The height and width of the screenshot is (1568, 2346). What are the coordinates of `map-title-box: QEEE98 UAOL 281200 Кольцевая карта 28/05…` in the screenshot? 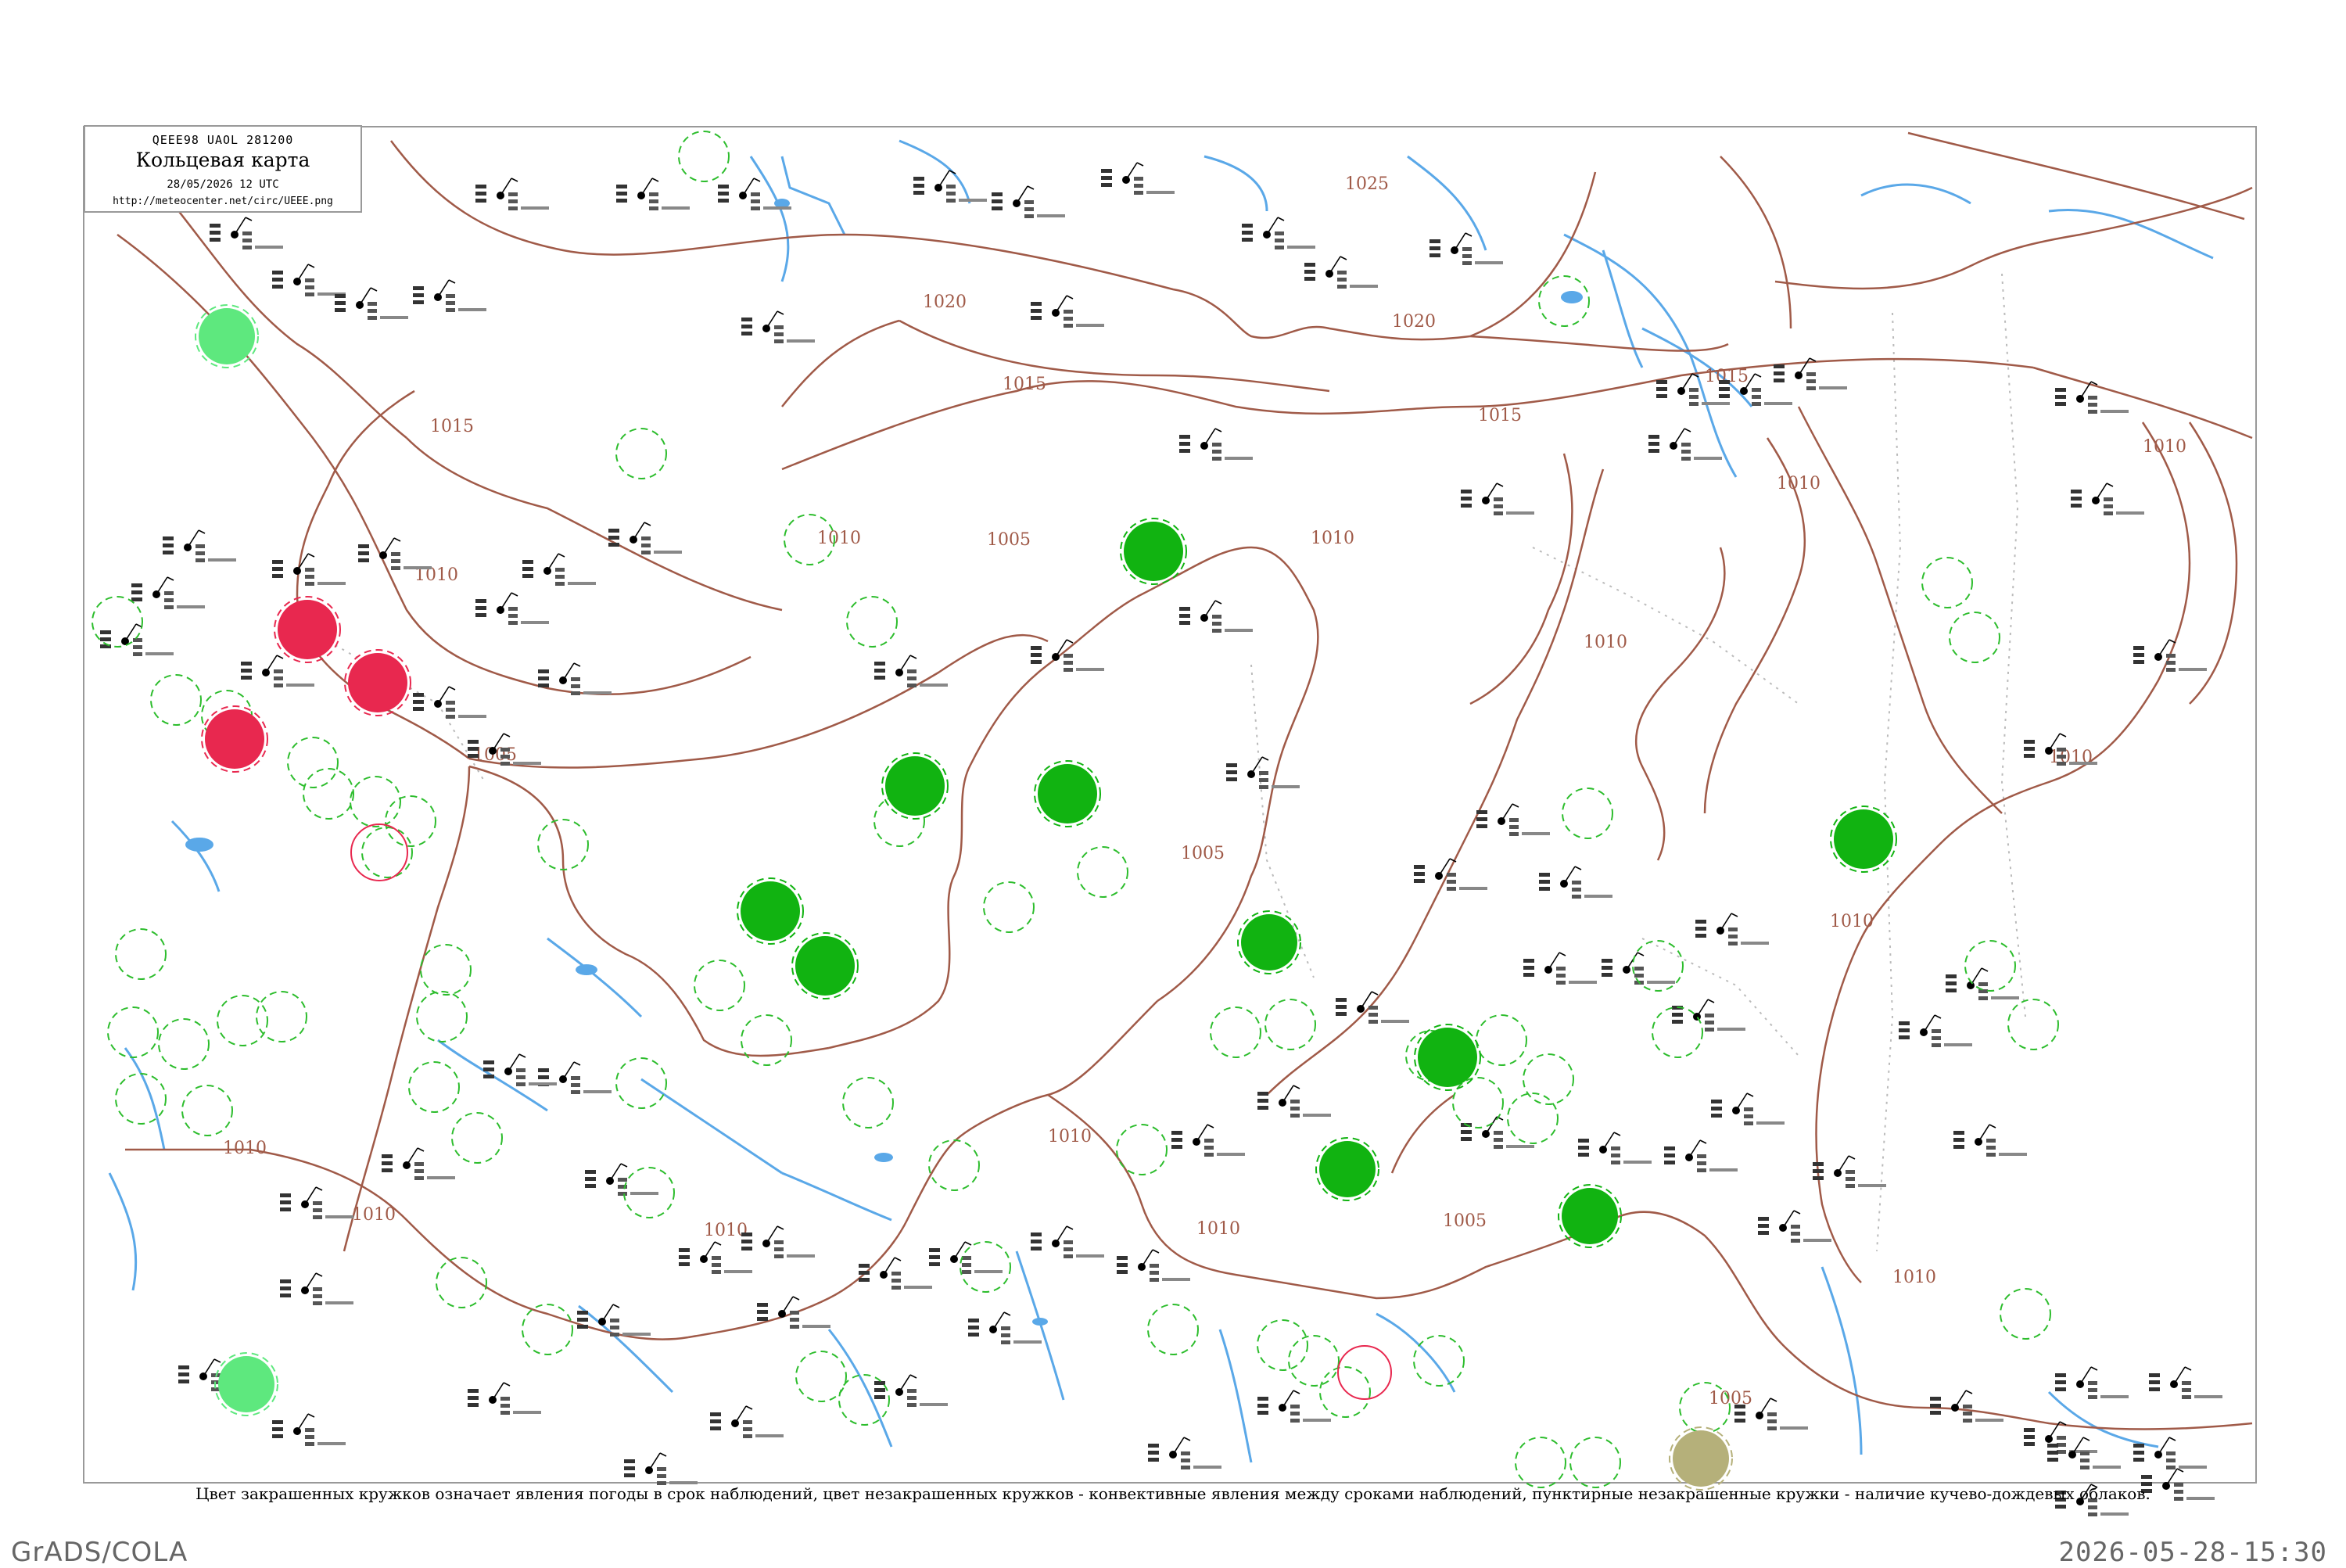 It's located at (223, 169).